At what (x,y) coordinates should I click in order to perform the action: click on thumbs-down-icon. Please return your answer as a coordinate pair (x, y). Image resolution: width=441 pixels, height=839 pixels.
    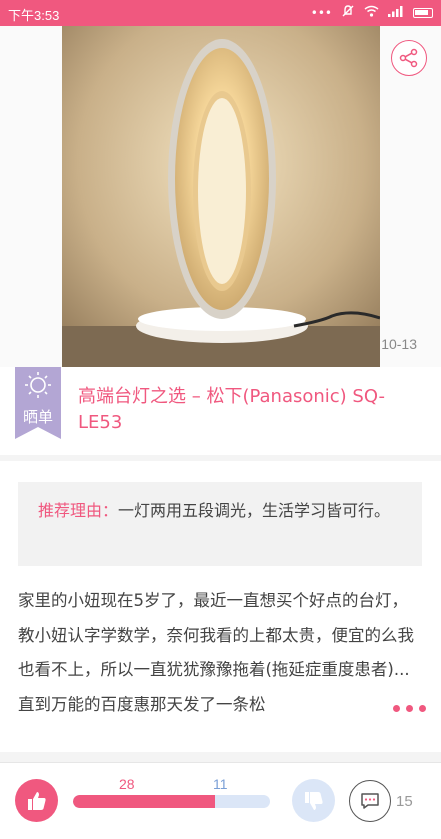
    Looking at the image, I should click on (313, 800).